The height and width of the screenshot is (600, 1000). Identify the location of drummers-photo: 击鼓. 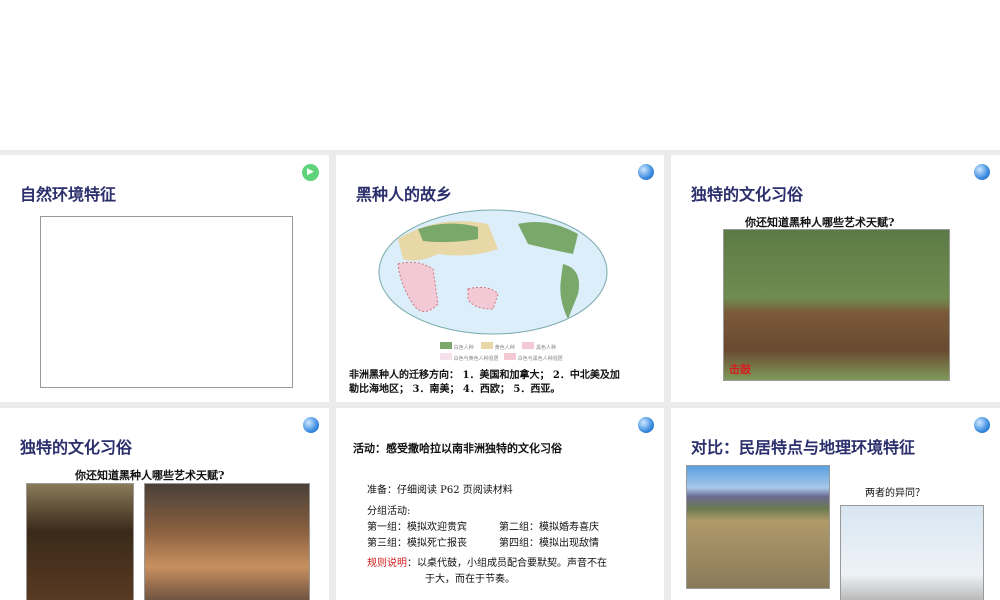
(836, 305).